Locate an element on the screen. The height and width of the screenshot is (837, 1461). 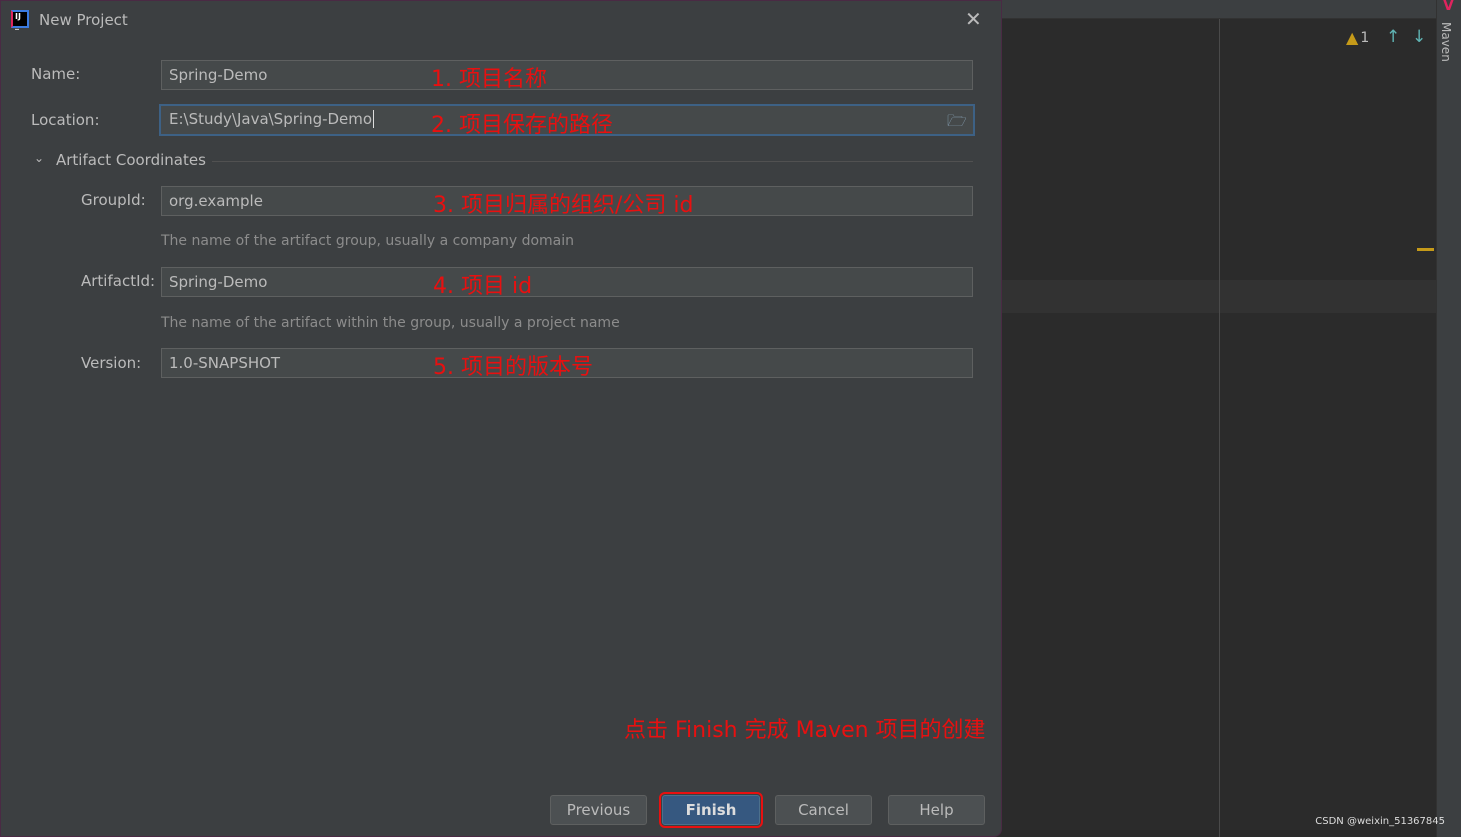
name-annotation: 1. 项目名称 is located at coordinates (489, 79).